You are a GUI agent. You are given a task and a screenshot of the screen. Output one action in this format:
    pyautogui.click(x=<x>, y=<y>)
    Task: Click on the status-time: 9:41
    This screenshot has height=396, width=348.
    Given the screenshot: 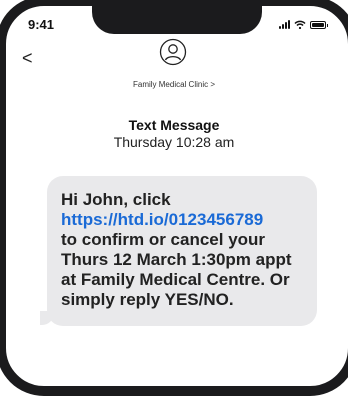 What is the action you would take?
    pyautogui.click(x=41, y=24)
    